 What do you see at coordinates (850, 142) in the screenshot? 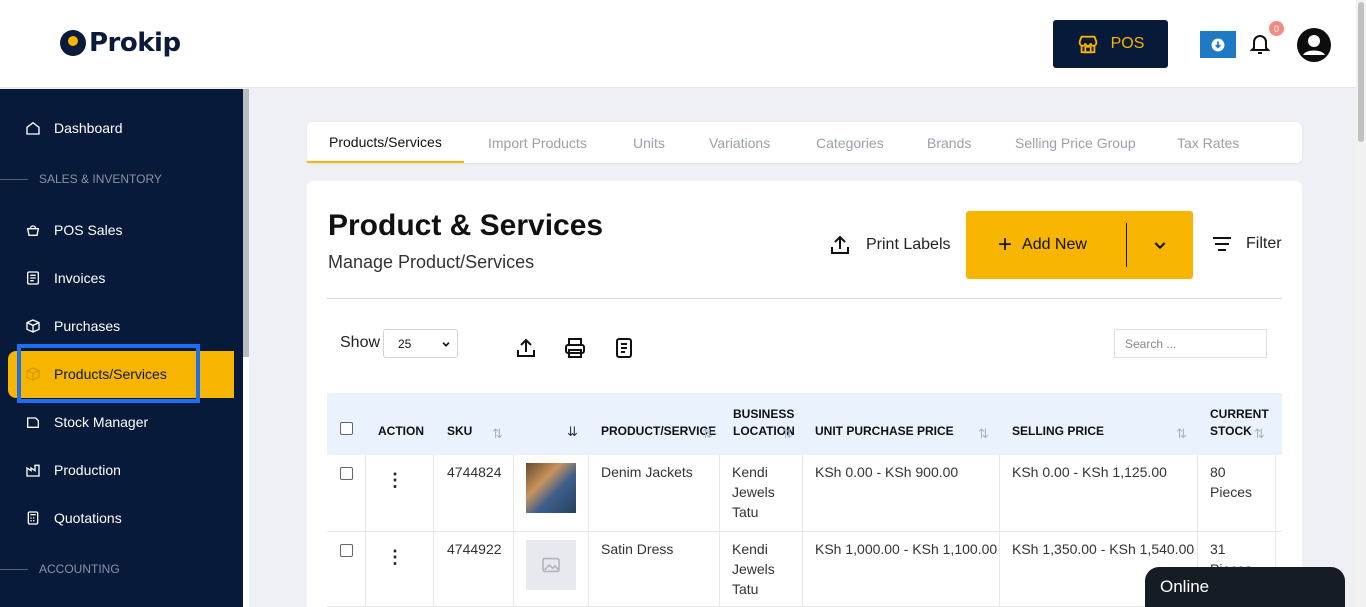
I see `tab-categories: Categories` at bounding box center [850, 142].